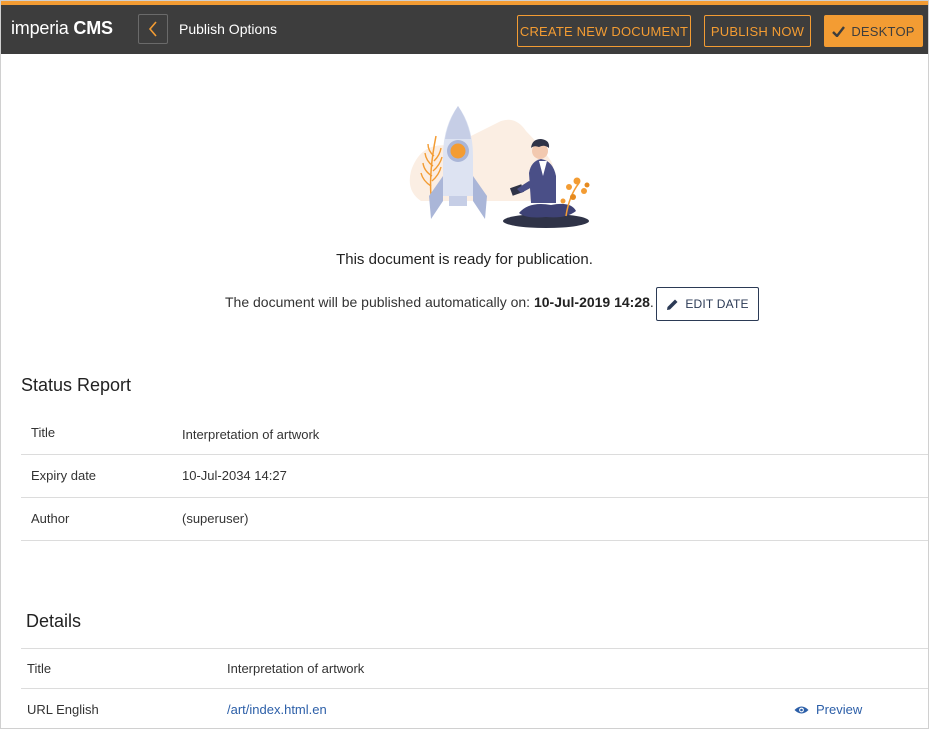  I want to click on create-new-document-button: CREATE NEW DOCUMENT, so click(604, 31).